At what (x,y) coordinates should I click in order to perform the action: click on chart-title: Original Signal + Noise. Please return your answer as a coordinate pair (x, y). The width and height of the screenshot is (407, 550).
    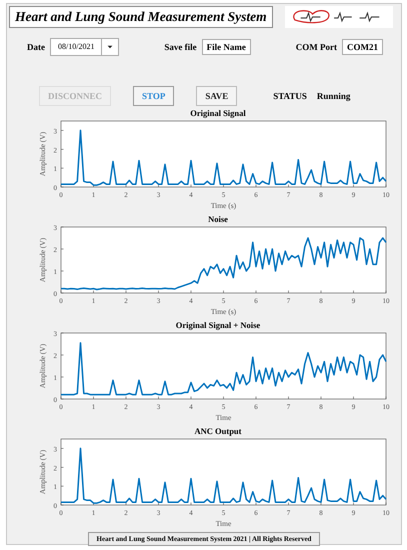
    Looking at the image, I should click on (218, 325).